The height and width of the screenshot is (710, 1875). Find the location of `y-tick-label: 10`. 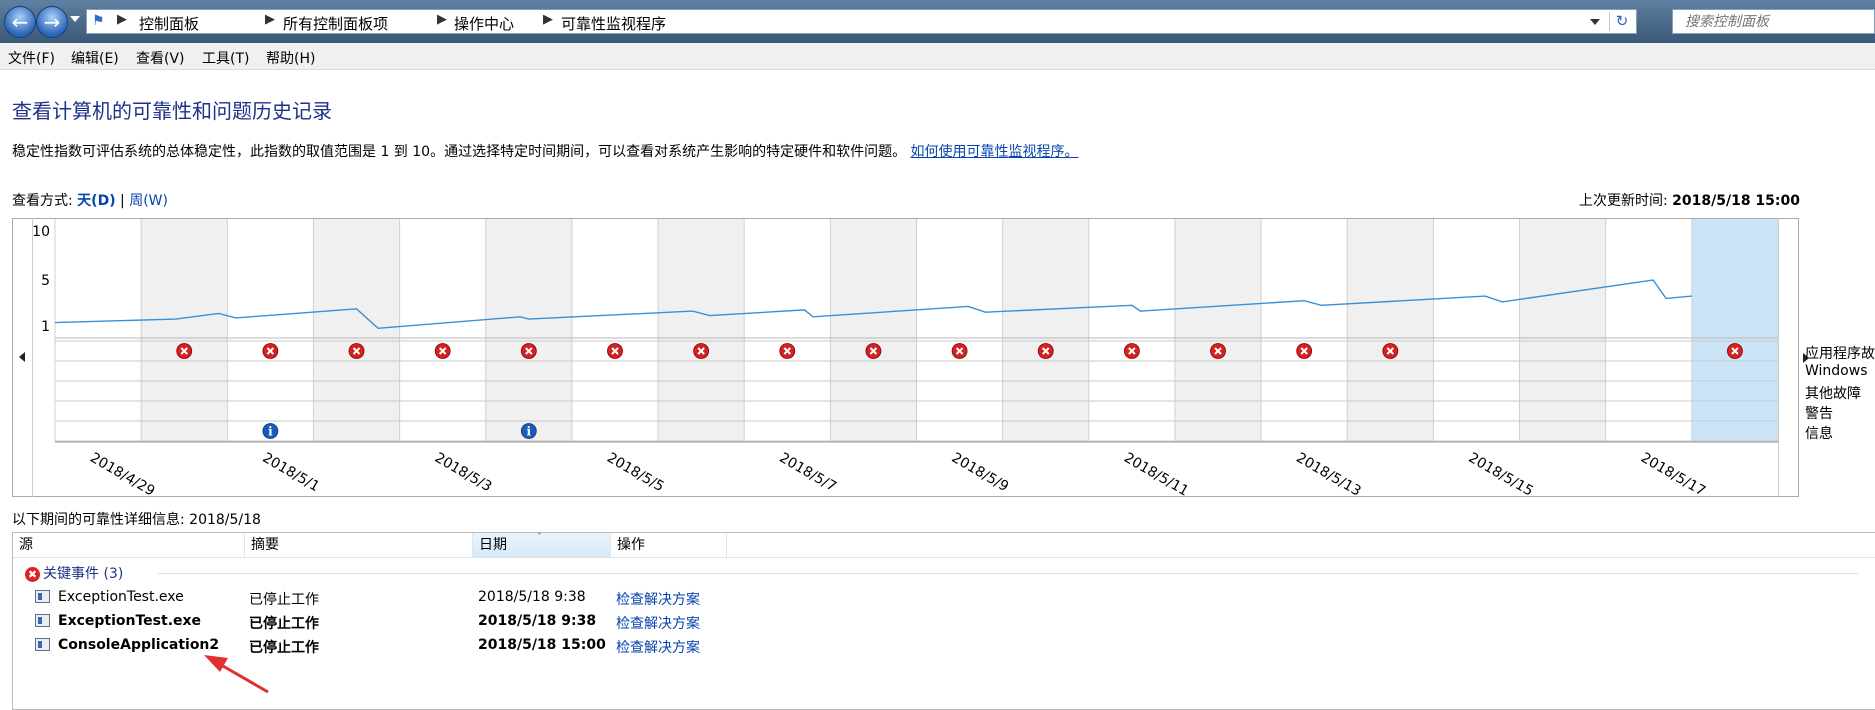

y-tick-label: 10 is located at coordinates (41, 232).